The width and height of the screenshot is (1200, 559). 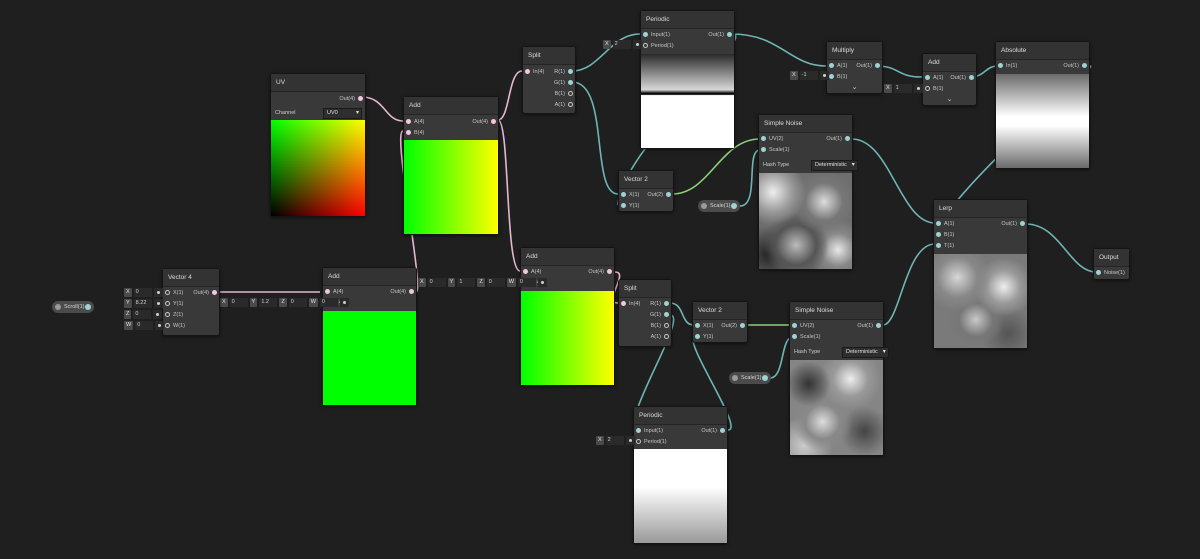 What do you see at coordinates (720, 322) in the screenshot?
I see `vector2-node-bottom: Vector 2 X(1) Y(1) Out(2)` at bounding box center [720, 322].